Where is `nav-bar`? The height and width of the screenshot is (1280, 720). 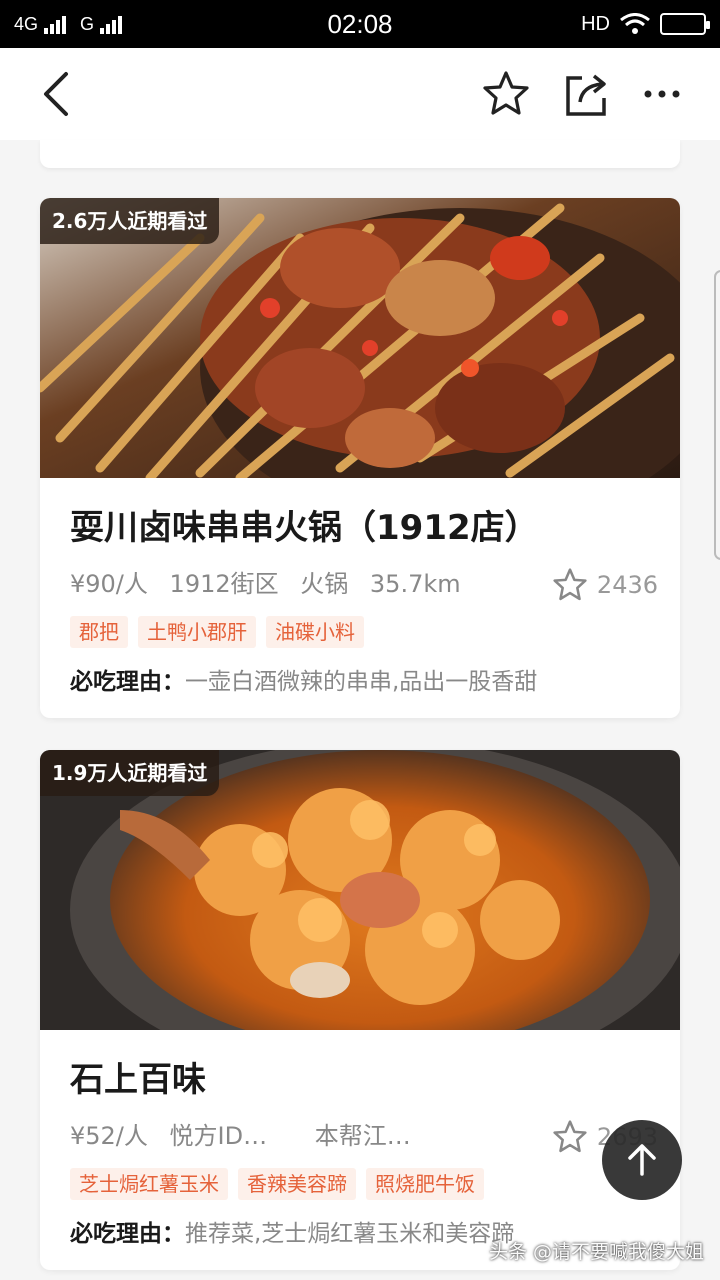
nav-bar is located at coordinates (360, 94).